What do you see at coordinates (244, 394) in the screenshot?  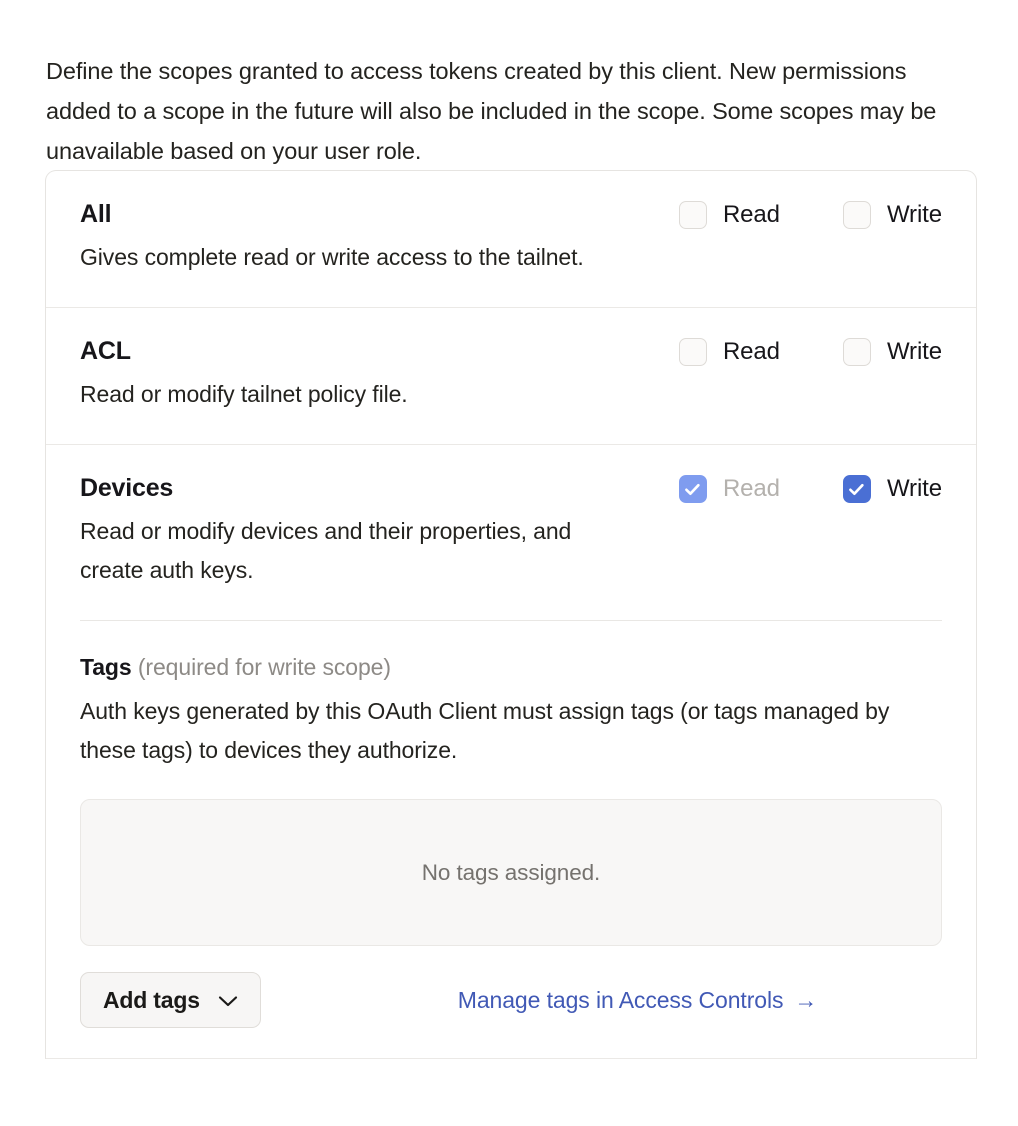 I see `scope-description-acl: Read or modify tailnet policy file.` at bounding box center [244, 394].